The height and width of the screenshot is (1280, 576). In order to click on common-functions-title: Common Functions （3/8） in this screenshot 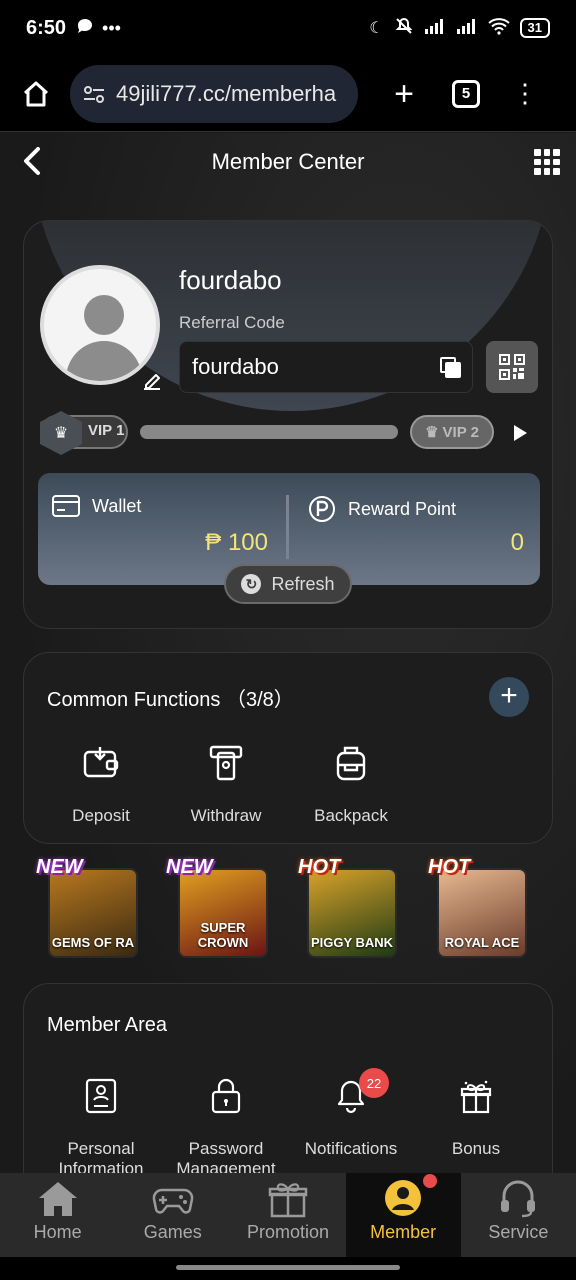, I will do `click(170, 700)`.